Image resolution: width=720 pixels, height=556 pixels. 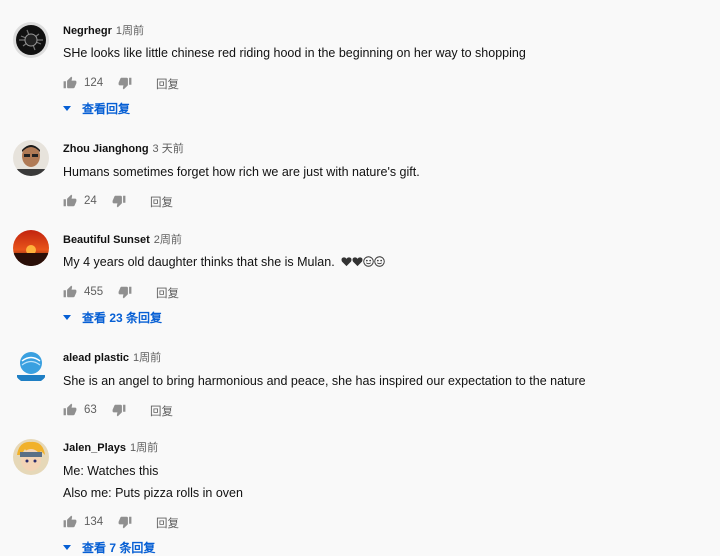 What do you see at coordinates (90, 410) in the screenshot?
I see `like-count: 63` at bounding box center [90, 410].